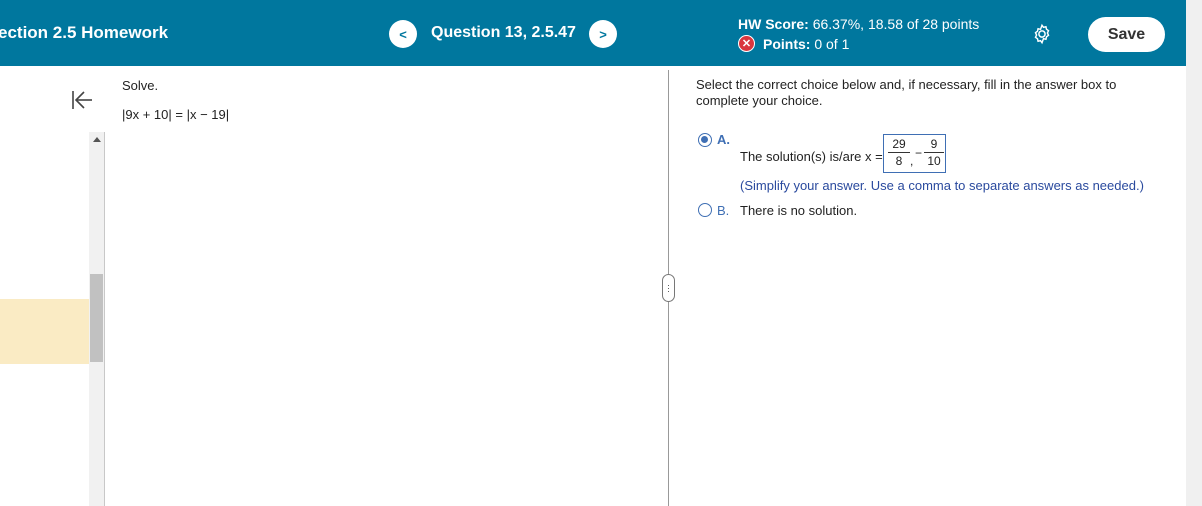 The image size is (1202, 506). What do you see at coordinates (140, 85) in the screenshot?
I see `question-prompt: Solve.` at bounding box center [140, 85].